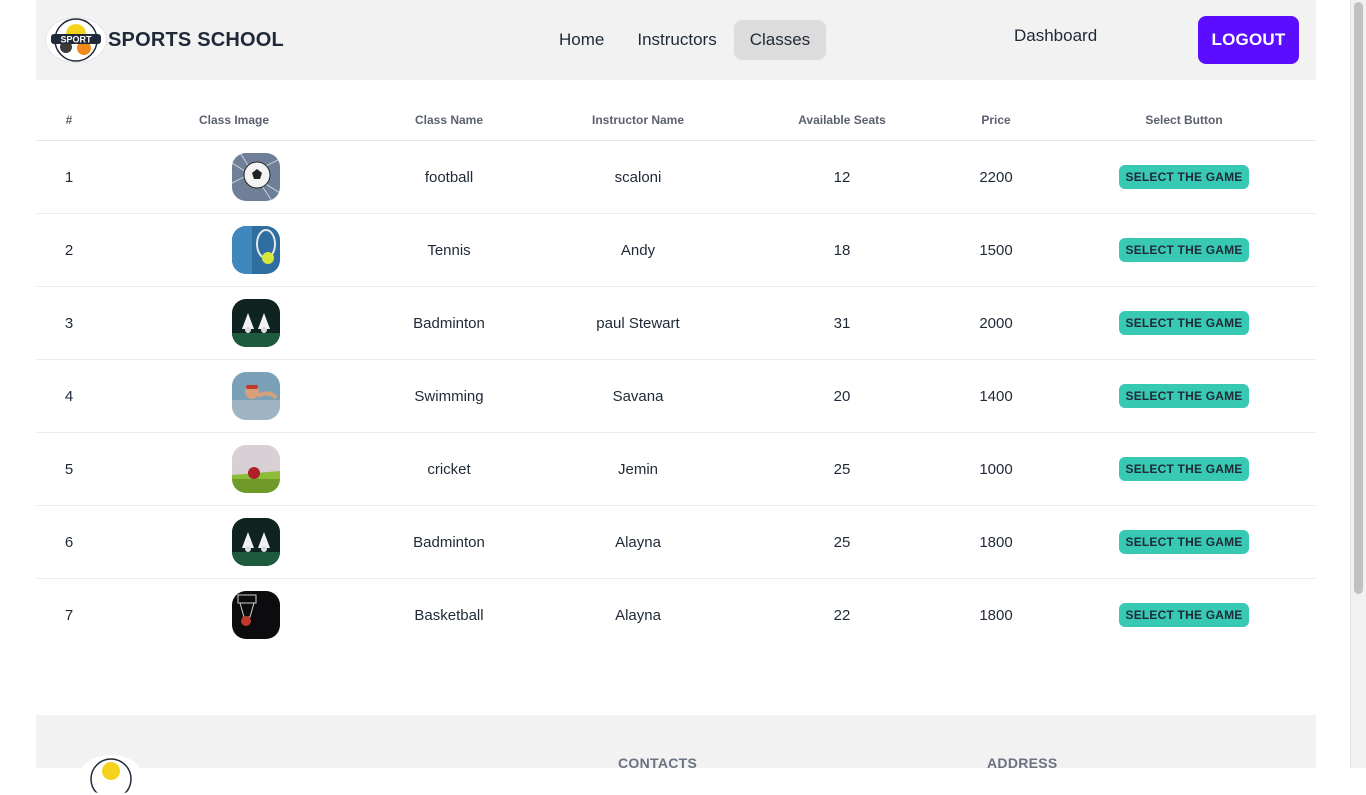 The width and height of the screenshot is (1366, 795). I want to click on footer-contacts-heading: CONTACTS, so click(658, 763).